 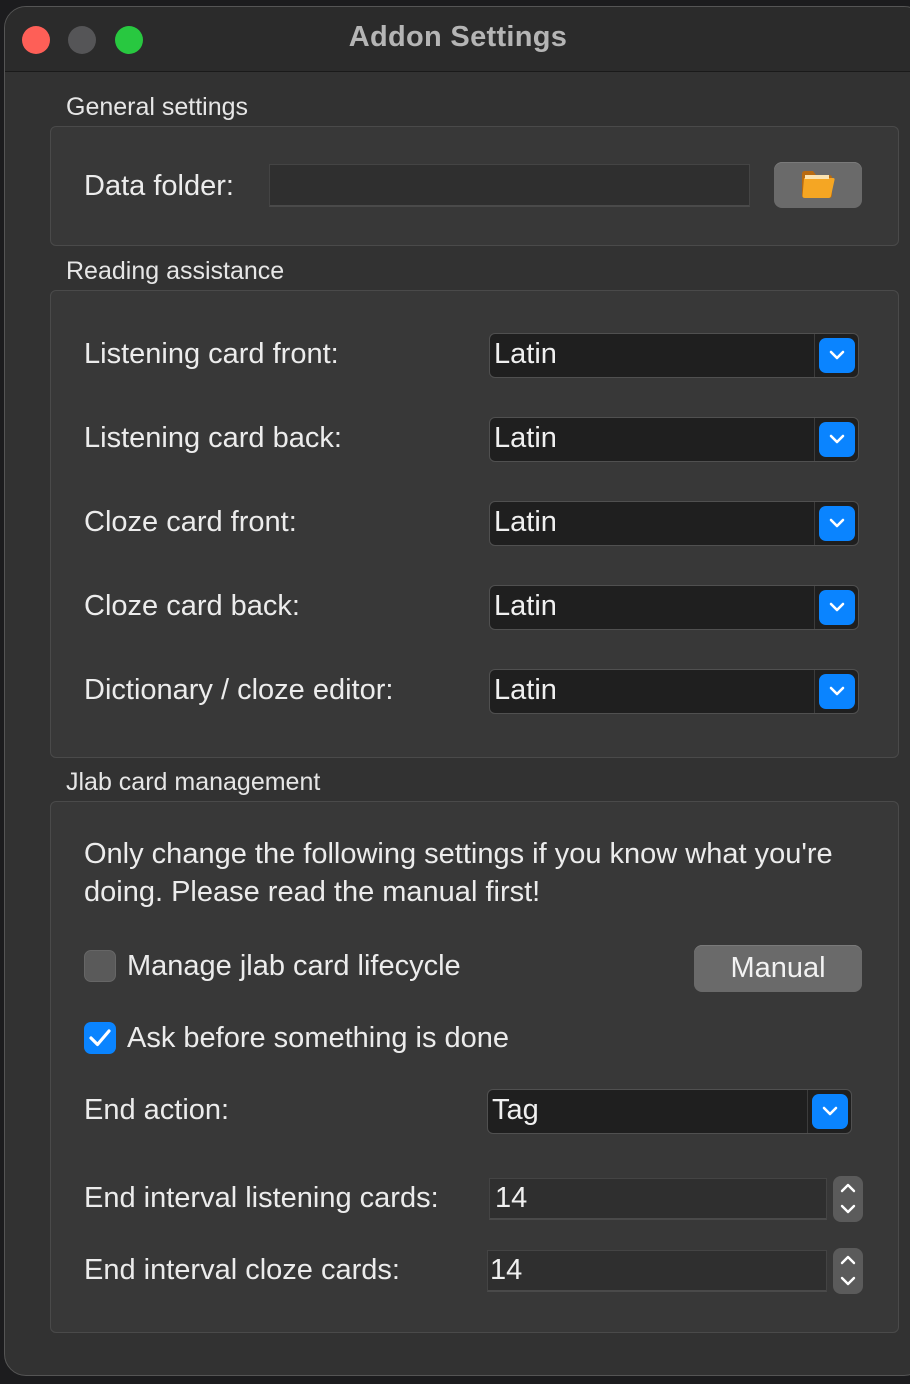 I want to click on end-interval-listening-label: End interval listening cards:, so click(x=261, y=1198).